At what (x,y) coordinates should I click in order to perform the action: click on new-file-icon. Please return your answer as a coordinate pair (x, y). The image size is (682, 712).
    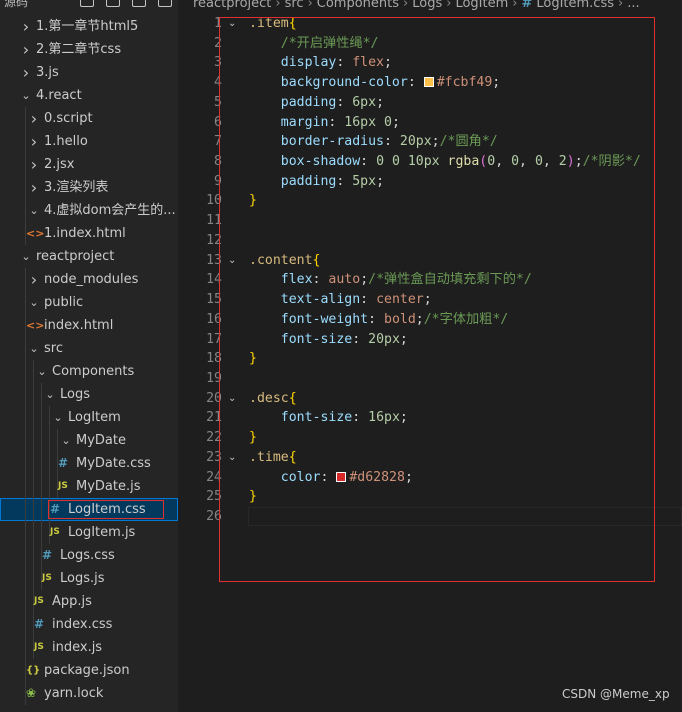
    Looking at the image, I should click on (87, 3).